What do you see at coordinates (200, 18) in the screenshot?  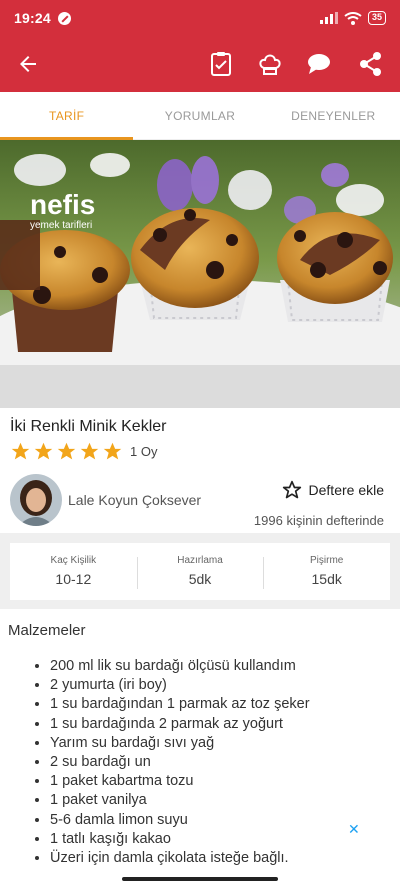 I see `status-bar: 19:24 35` at bounding box center [200, 18].